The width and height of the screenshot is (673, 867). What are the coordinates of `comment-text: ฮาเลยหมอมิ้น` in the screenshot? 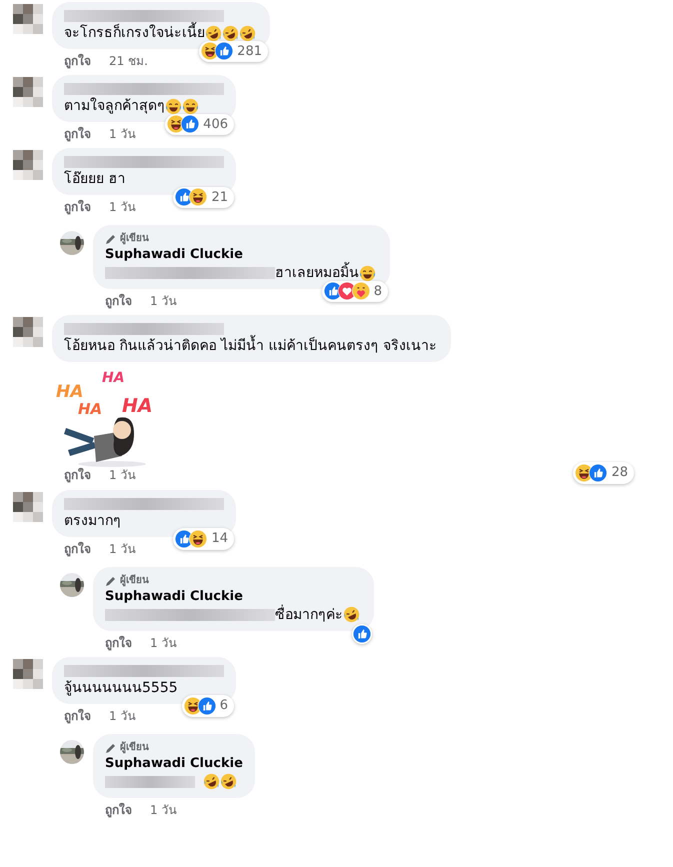 It's located at (317, 273).